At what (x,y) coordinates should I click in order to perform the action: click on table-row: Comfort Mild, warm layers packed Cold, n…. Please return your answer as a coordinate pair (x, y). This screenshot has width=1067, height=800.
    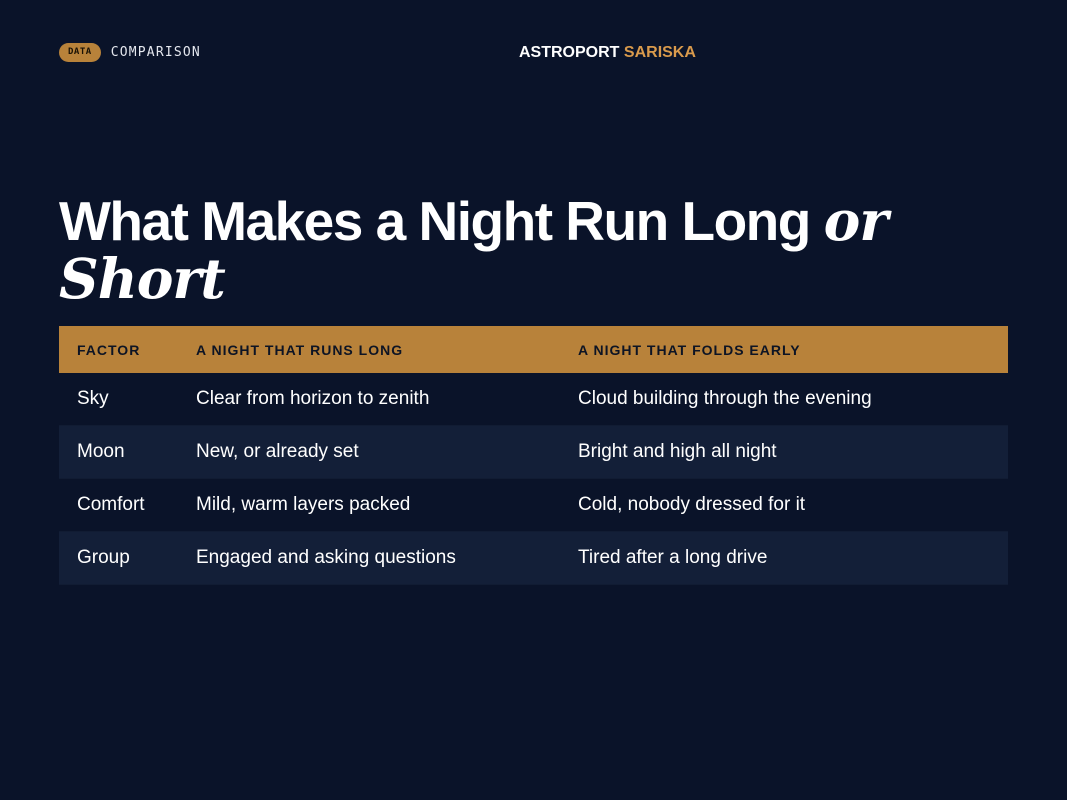
    Looking at the image, I should click on (533, 505).